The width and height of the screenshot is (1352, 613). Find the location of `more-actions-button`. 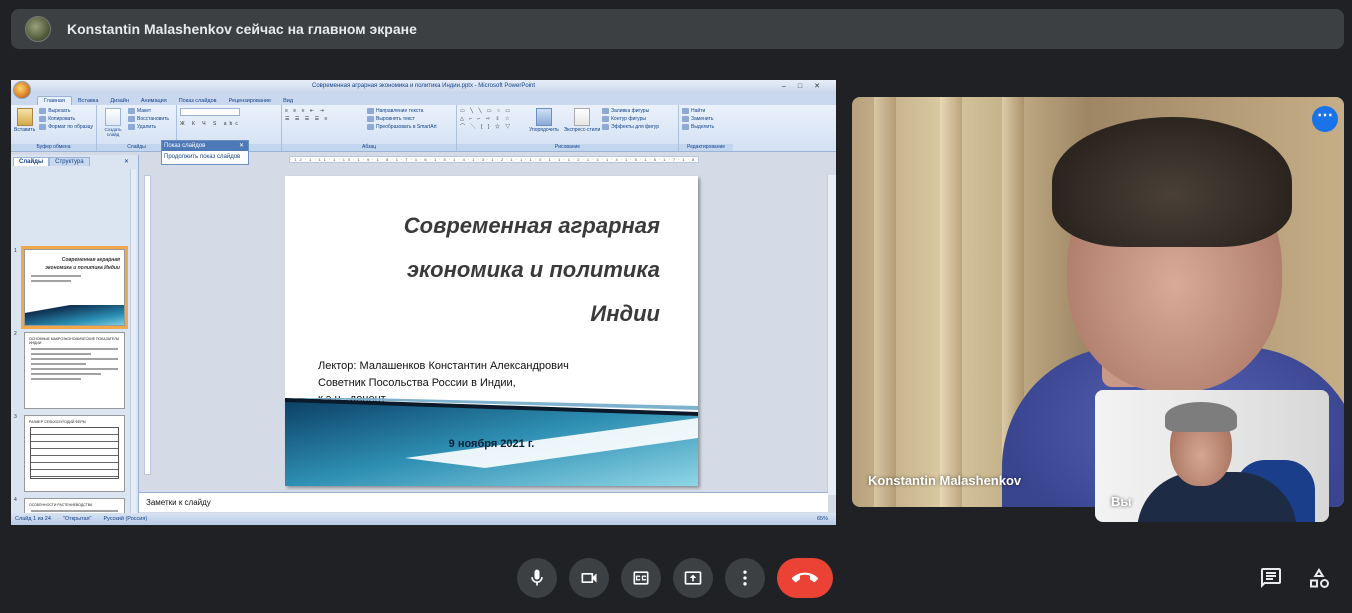

more-actions-button is located at coordinates (745, 578).